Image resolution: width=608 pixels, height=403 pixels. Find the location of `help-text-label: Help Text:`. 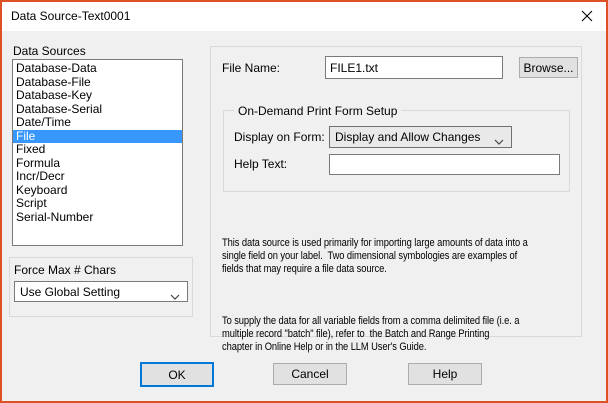

help-text-label: Help Text: is located at coordinates (261, 164).